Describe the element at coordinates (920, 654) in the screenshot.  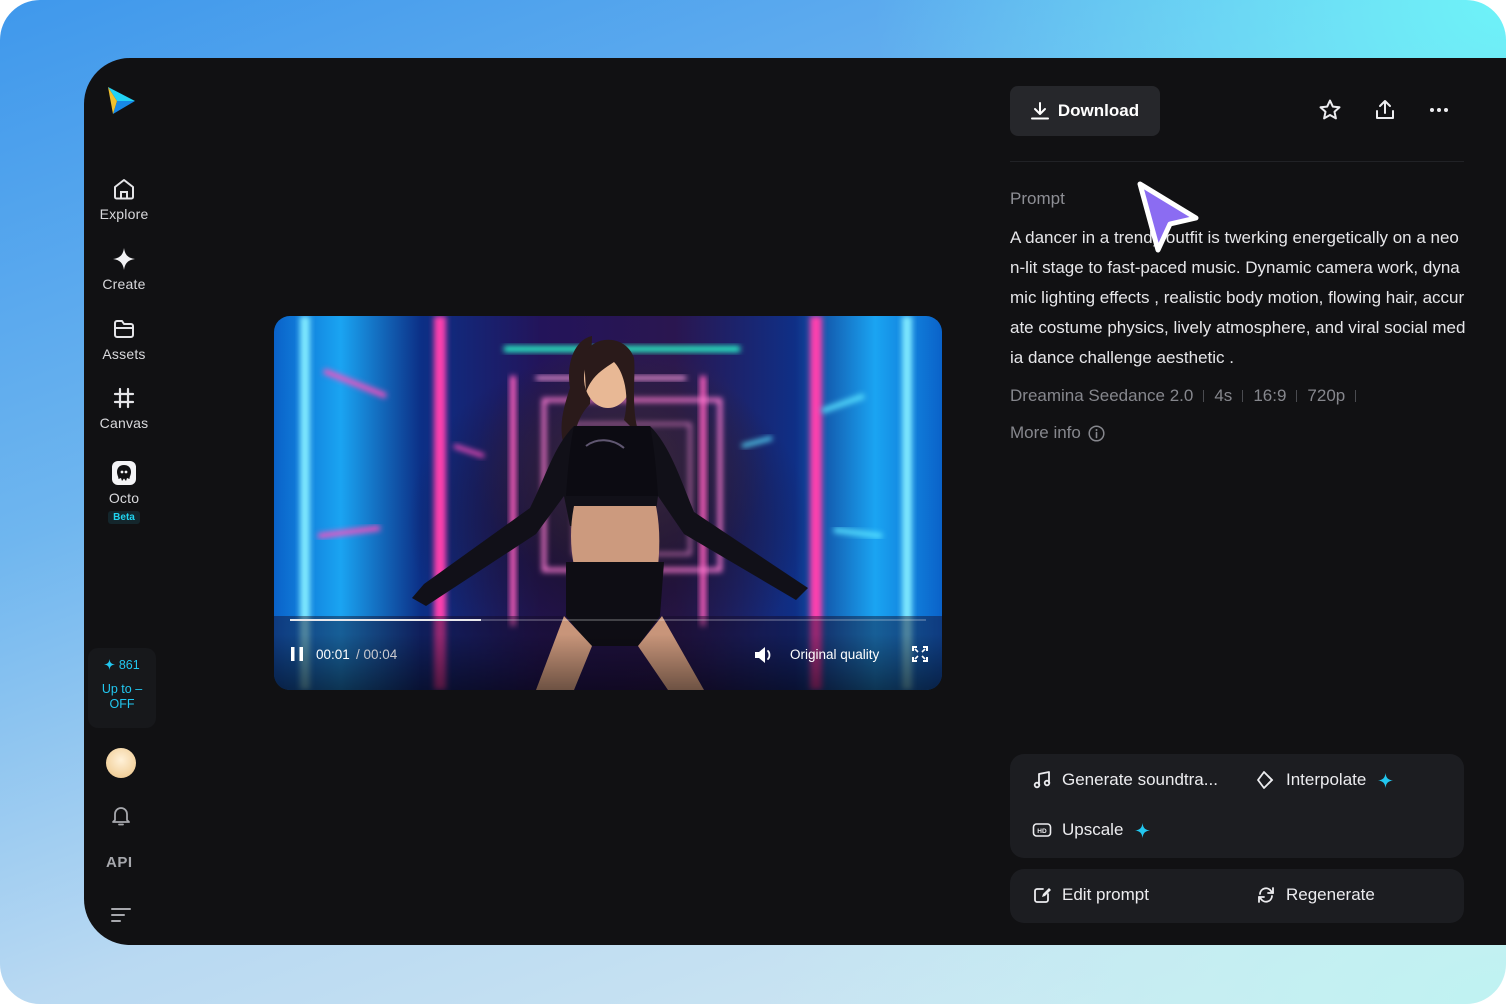
I see `fullscreen-icon` at that location.